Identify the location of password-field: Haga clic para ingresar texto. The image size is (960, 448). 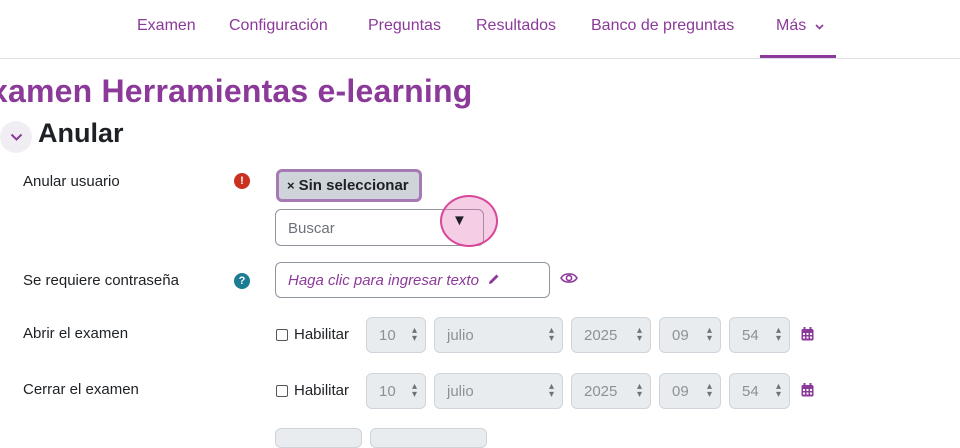
(412, 280).